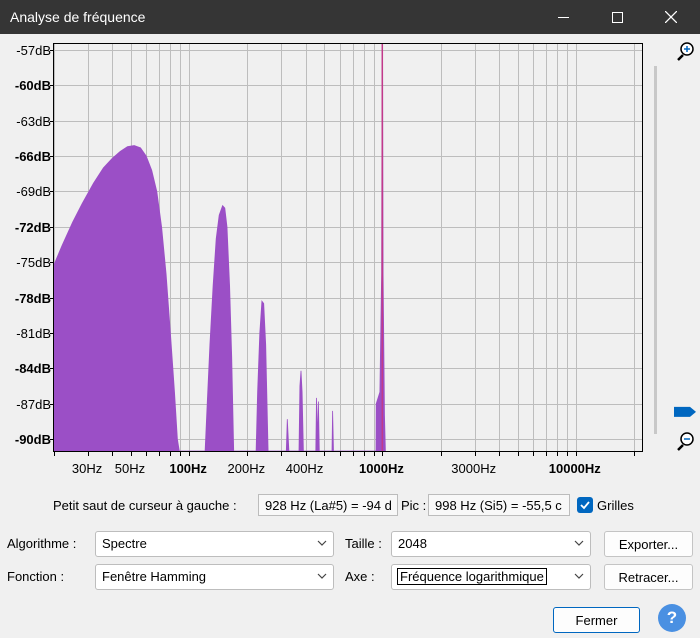 The width and height of the screenshot is (700, 638). I want to click on y-tick-label: -84dB, so click(33, 368).